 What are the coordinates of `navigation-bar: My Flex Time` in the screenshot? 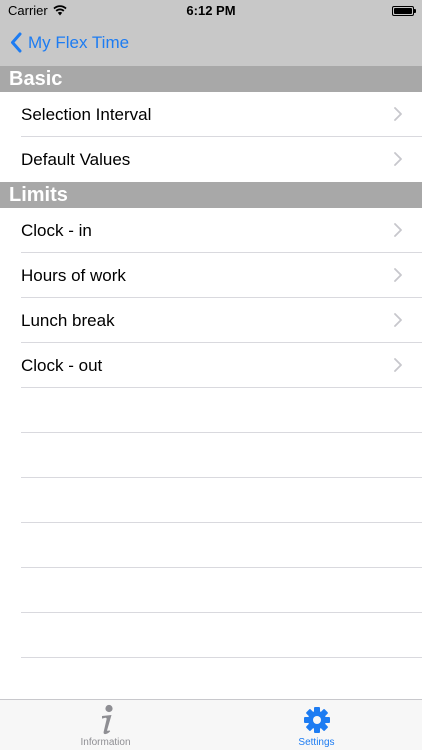 It's located at (211, 44).